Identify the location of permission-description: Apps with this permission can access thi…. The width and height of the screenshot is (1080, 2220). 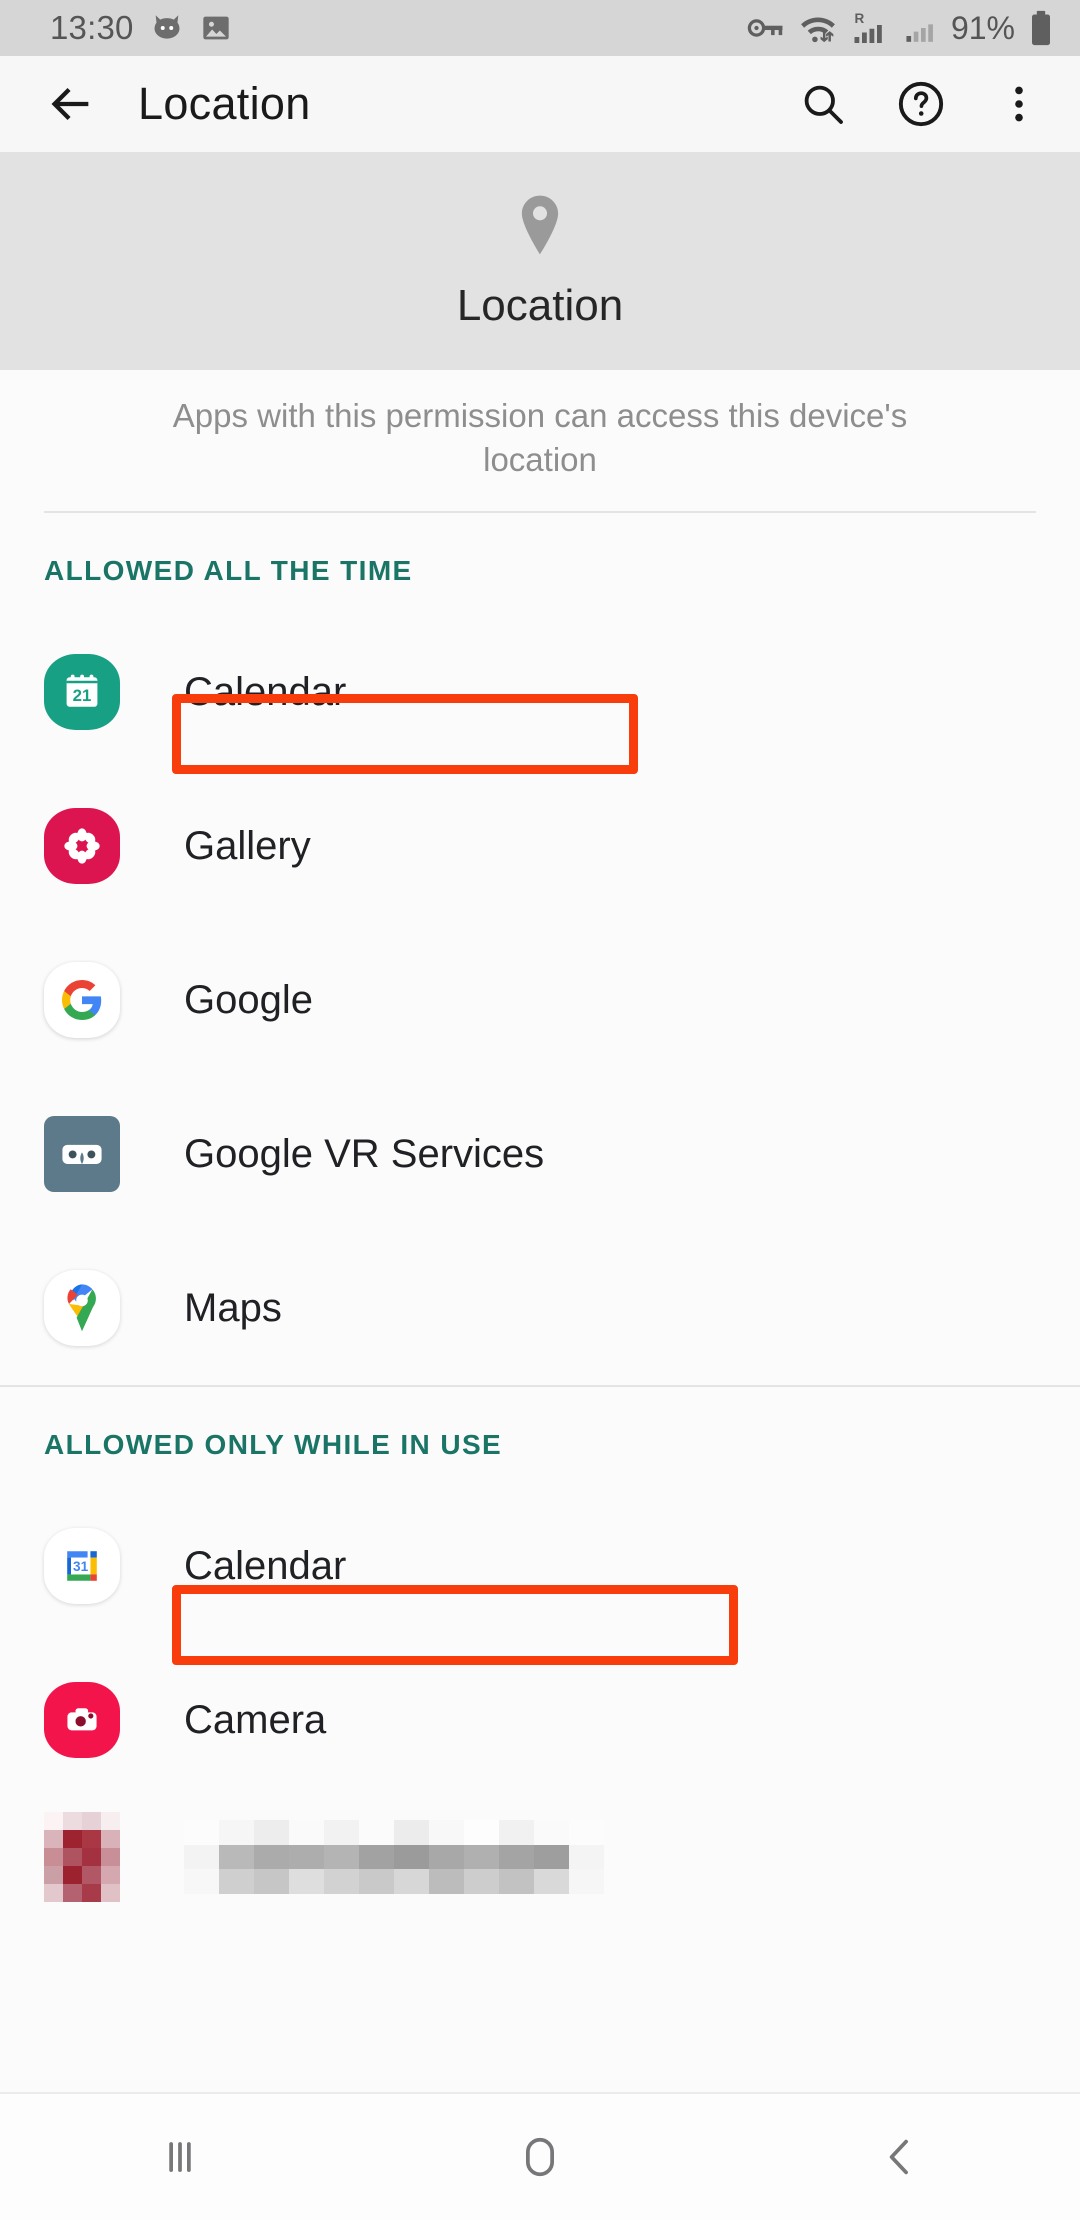
(540, 437).